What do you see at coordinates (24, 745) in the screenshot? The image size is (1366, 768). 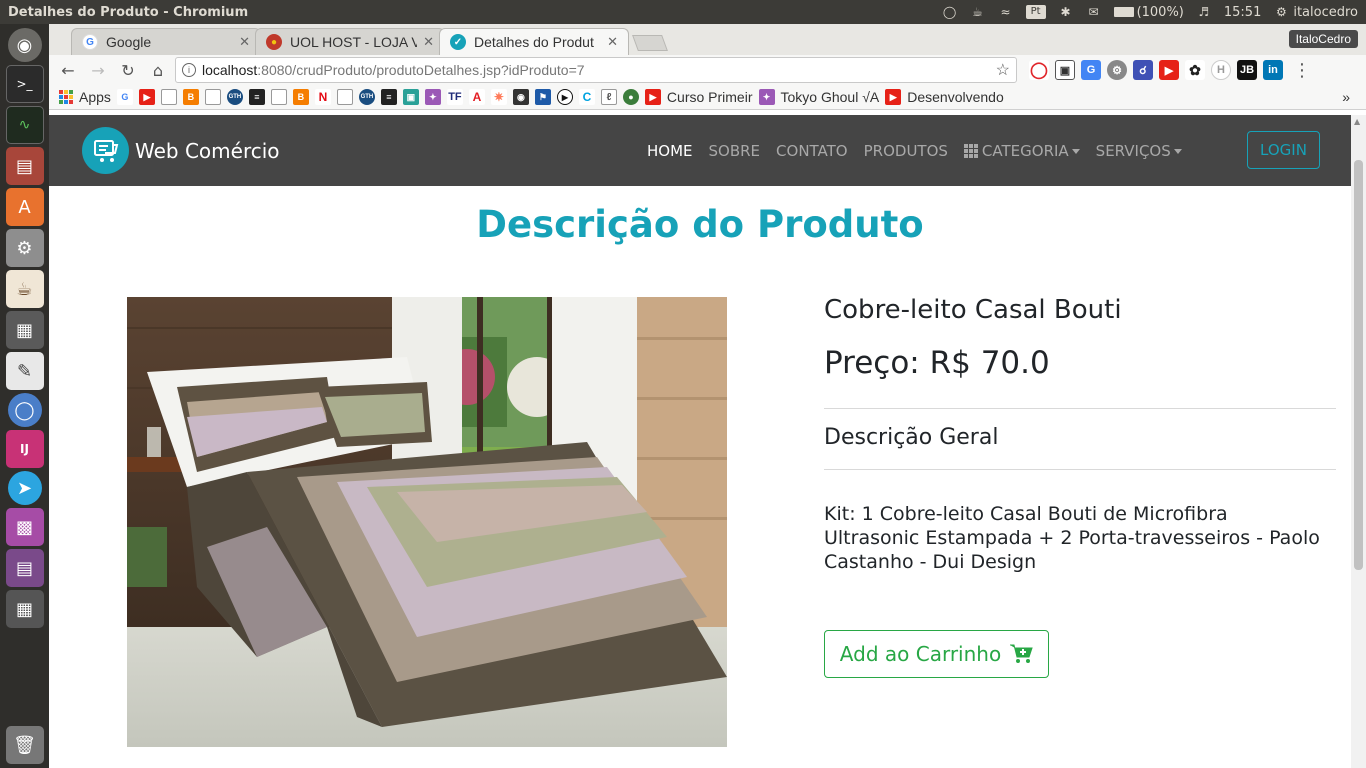 I see `trash-icon: 🗑` at bounding box center [24, 745].